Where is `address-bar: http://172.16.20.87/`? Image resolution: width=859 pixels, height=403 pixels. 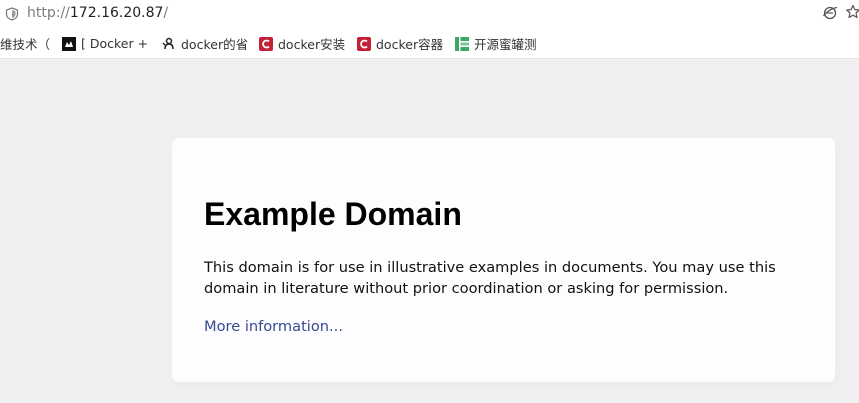 address-bar: http://172.16.20.87/ is located at coordinates (429, 14).